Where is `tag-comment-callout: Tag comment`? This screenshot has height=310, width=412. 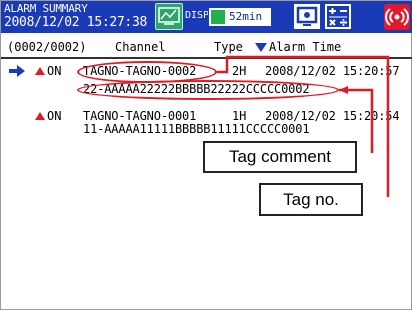 tag-comment-callout: Tag comment is located at coordinates (280, 157).